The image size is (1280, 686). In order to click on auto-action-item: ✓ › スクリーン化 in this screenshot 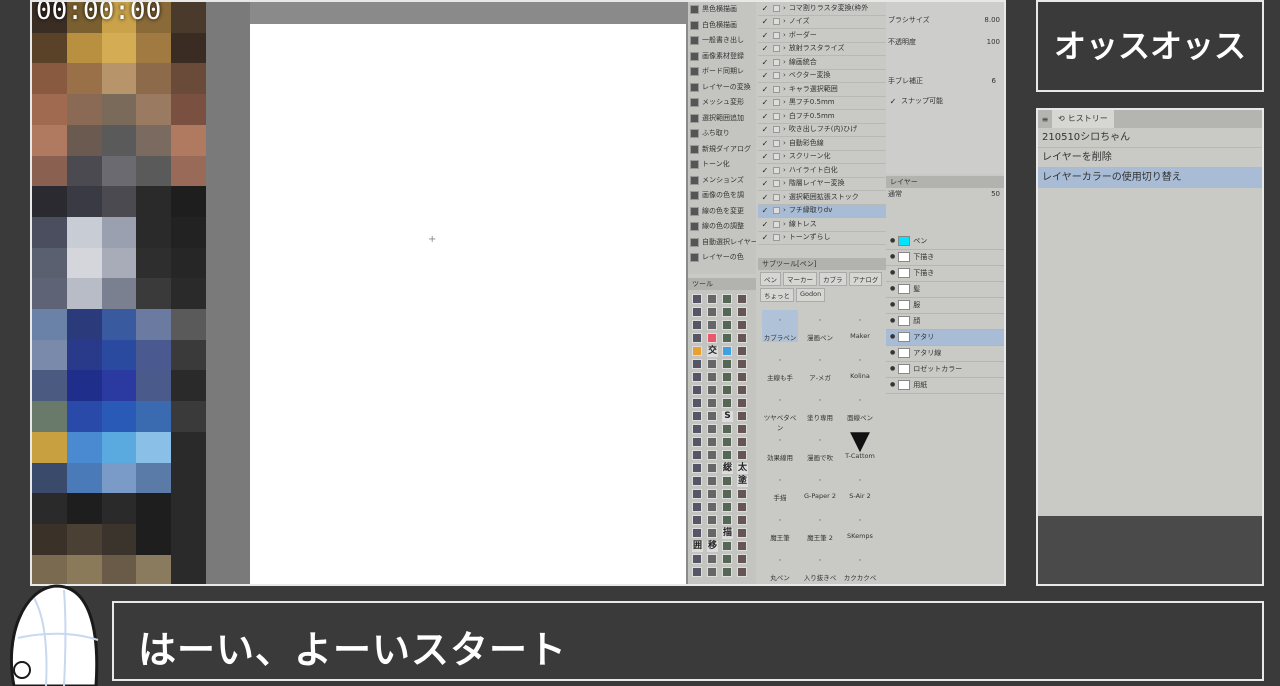, I will do `click(822, 157)`.